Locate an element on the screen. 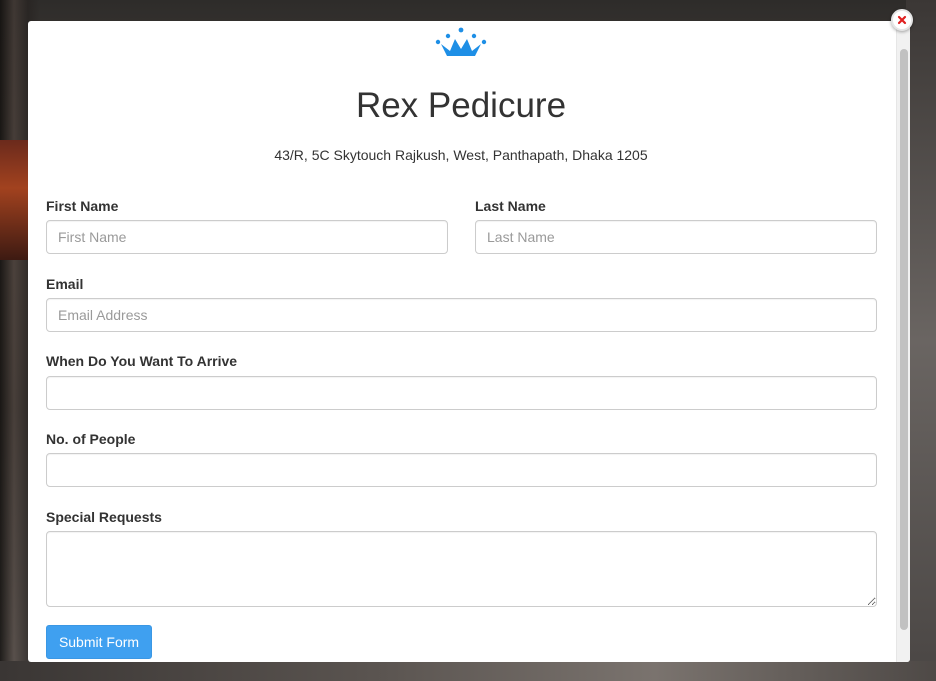  backdrop-decor-bottom is located at coordinates (468, 671).